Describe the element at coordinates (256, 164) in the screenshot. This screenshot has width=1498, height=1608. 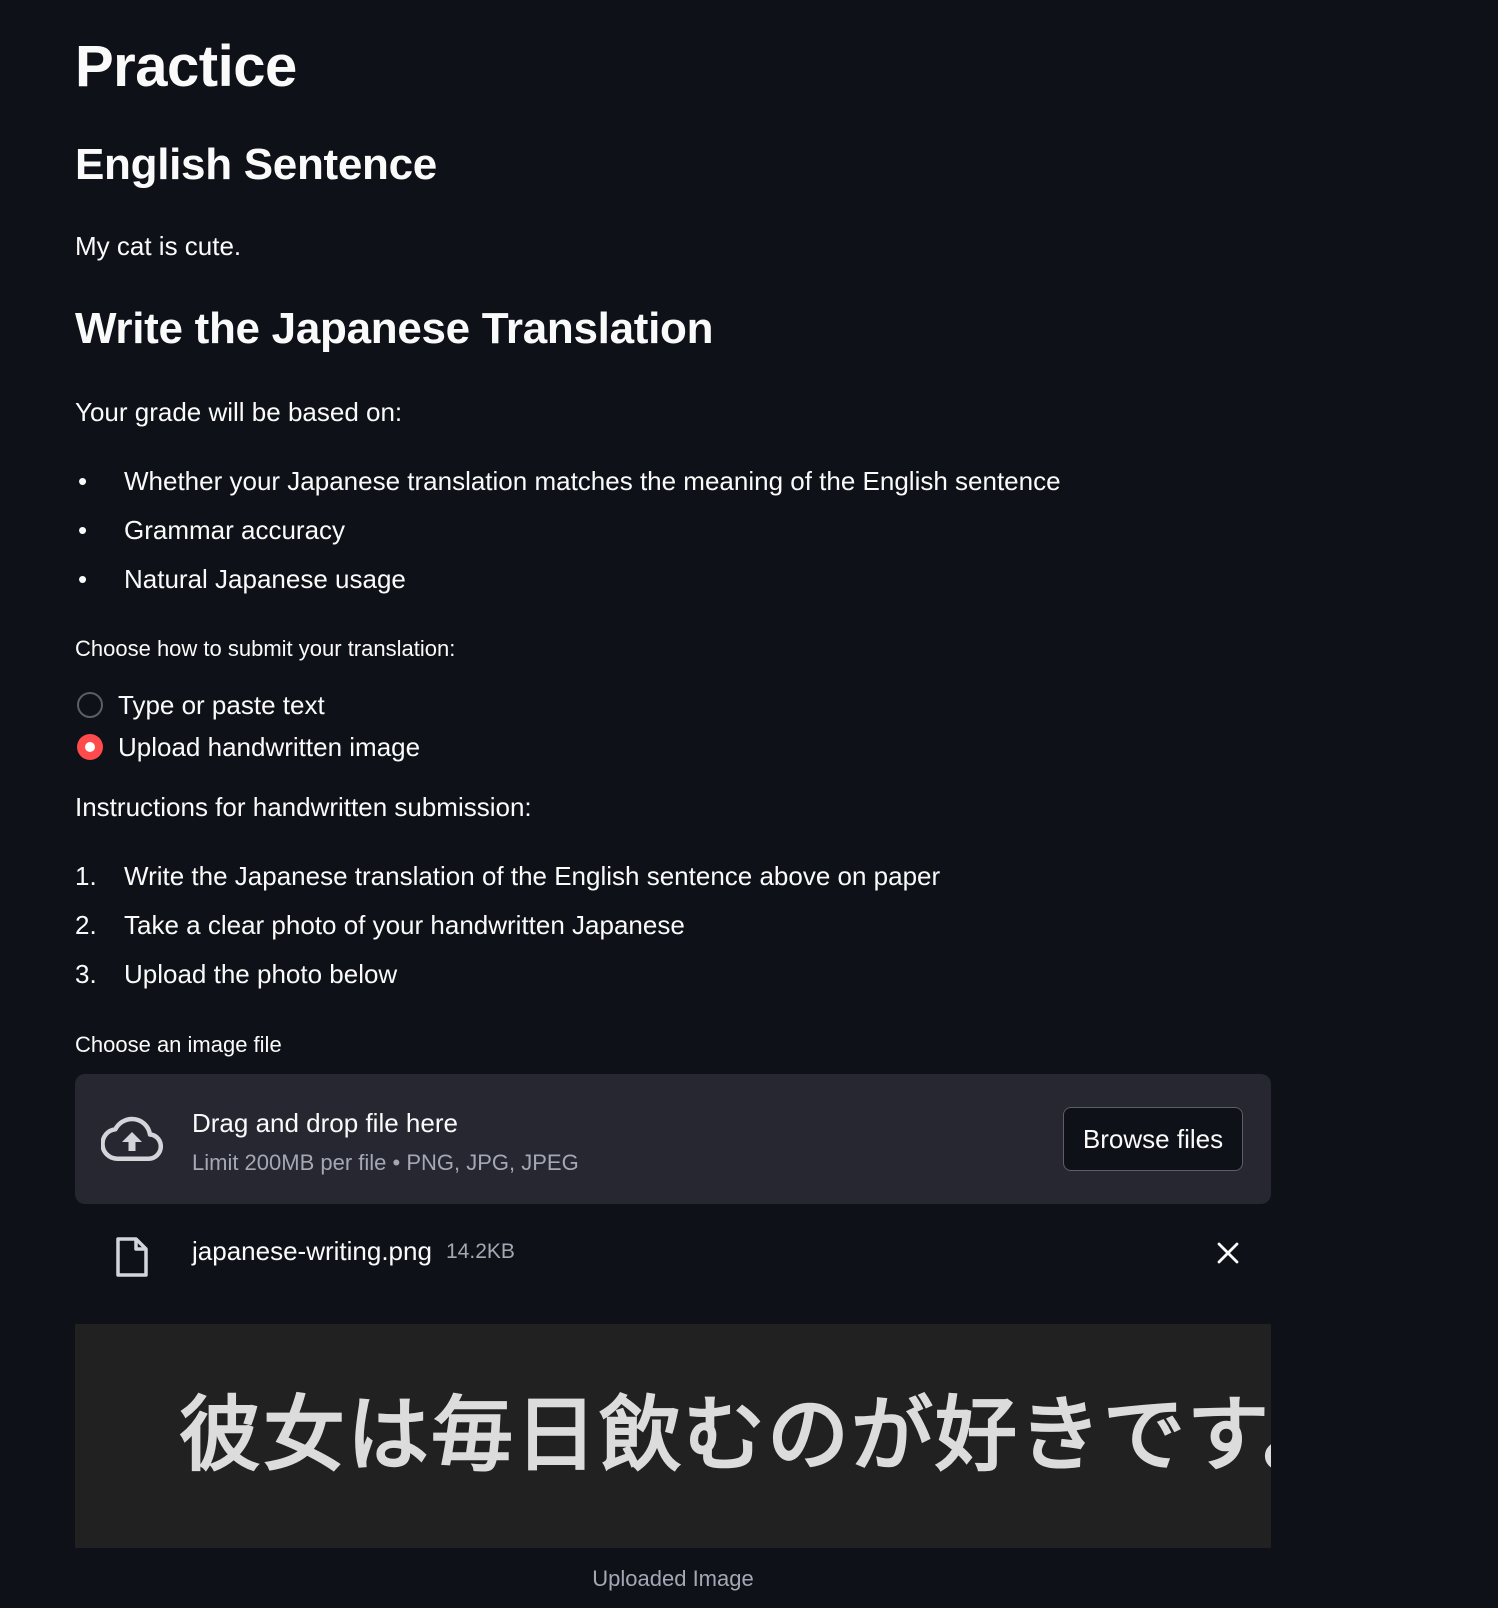
I see `english-sentence-heading: English Sentence` at that location.